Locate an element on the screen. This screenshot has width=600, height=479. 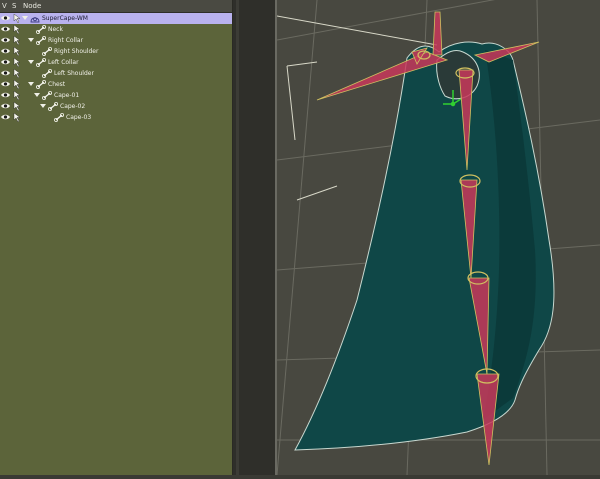
tree-row: Left Shoulder is located at coordinates (116, 73).